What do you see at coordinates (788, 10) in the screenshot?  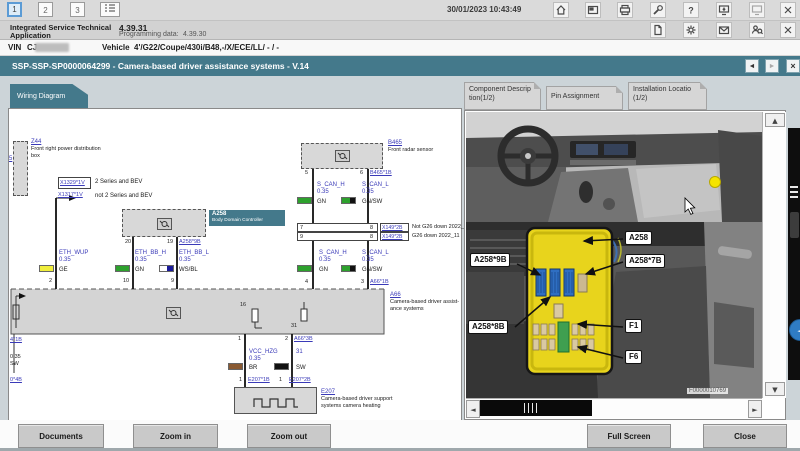 I see `close-window-icon` at bounding box center [788, 10].